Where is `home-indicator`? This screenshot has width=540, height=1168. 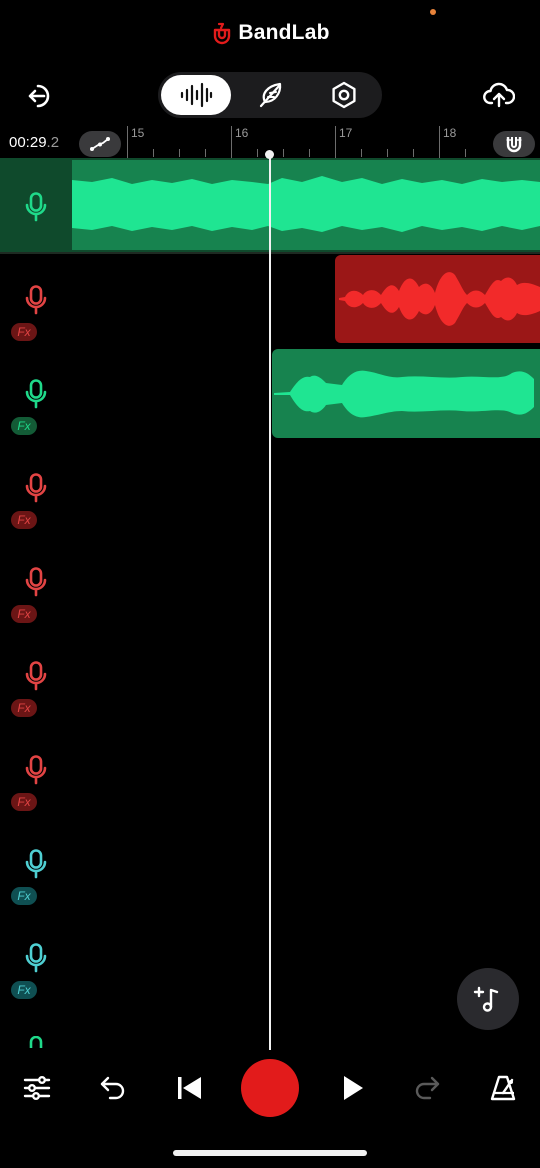 home-indicator is located at coordinates (270, 1153).